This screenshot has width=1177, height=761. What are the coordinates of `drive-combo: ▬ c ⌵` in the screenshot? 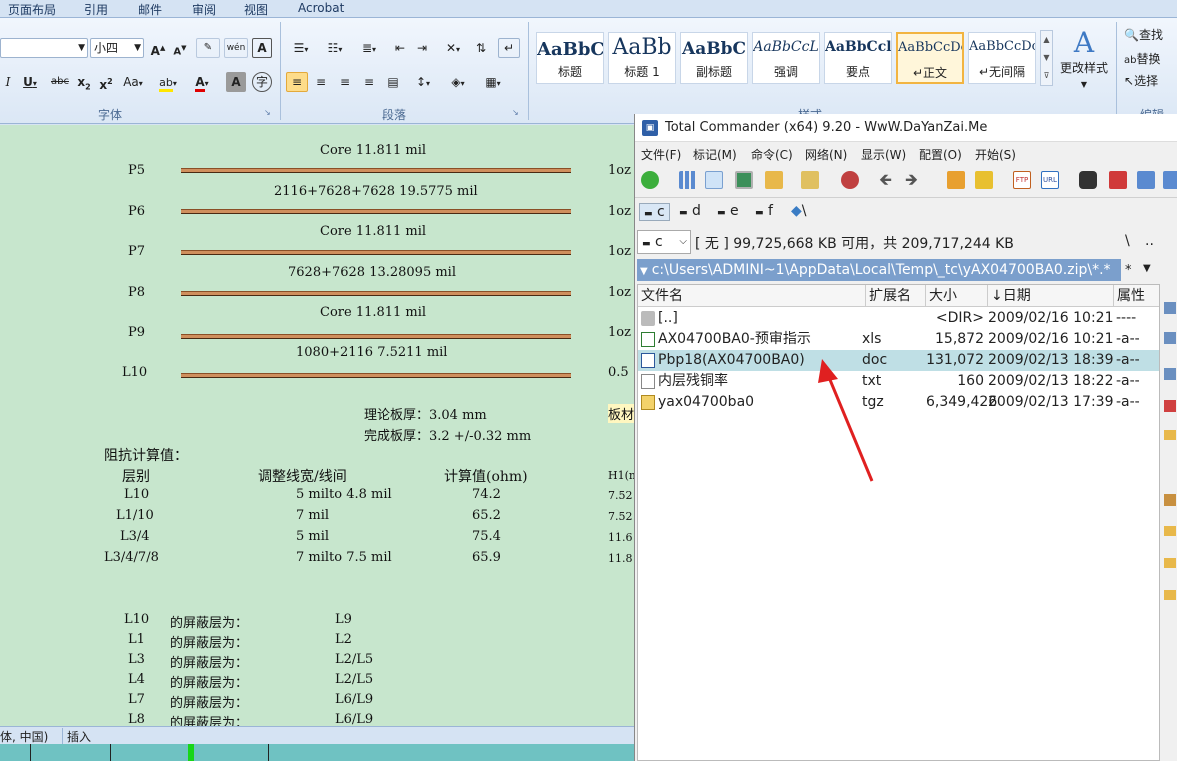 It's located at (664, 242).